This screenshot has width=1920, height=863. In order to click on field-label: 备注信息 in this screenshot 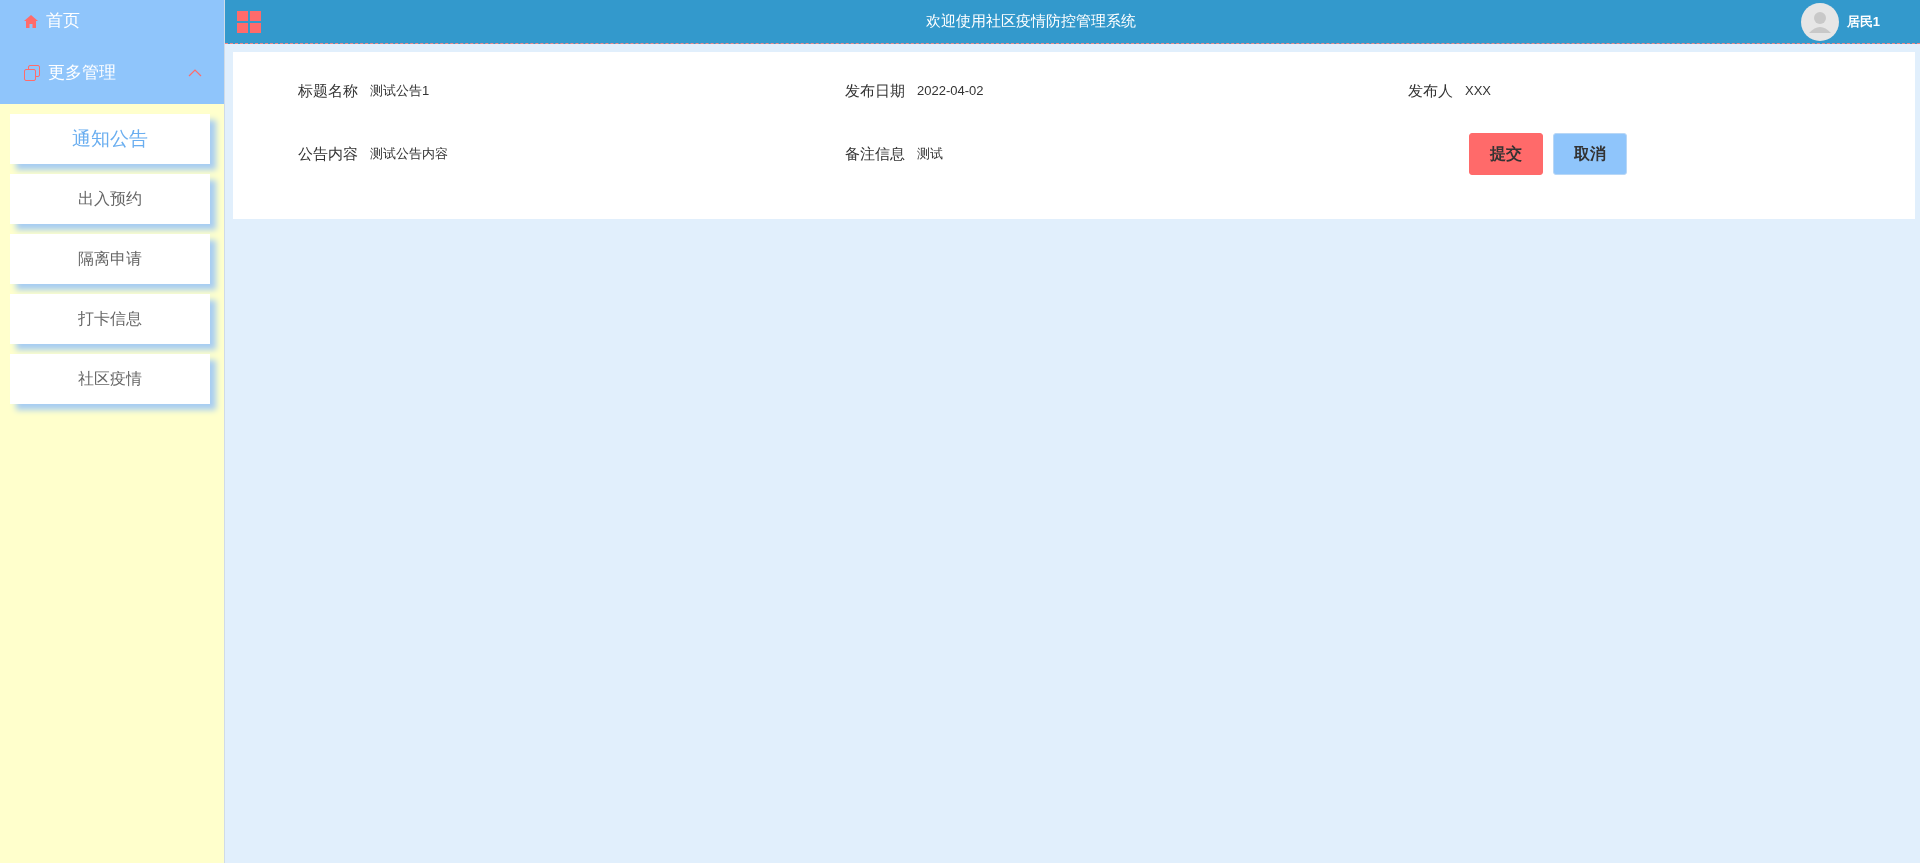, I will do `click(875, 153)`.